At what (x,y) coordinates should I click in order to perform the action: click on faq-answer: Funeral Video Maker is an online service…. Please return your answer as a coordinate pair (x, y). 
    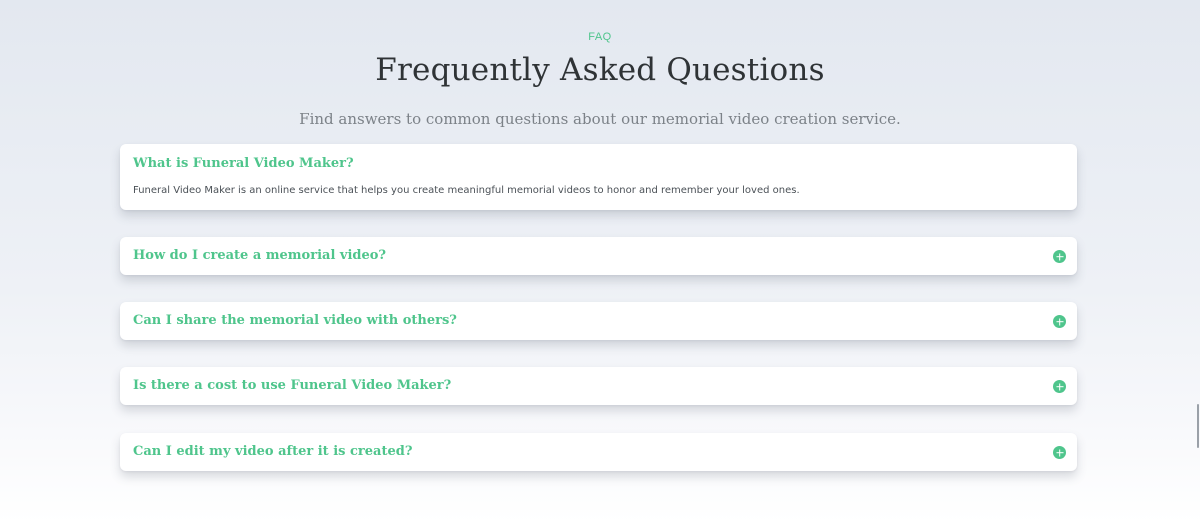
    Looking at the image, I should click on (466, 190).